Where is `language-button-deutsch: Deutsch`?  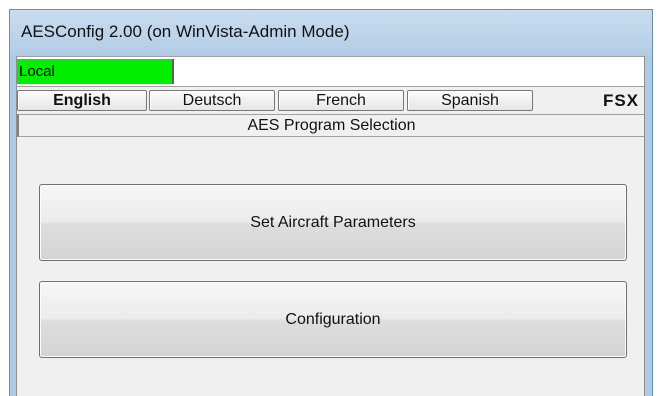
language-button-deutsch: Deutsch is located at coordinates (212, 100).